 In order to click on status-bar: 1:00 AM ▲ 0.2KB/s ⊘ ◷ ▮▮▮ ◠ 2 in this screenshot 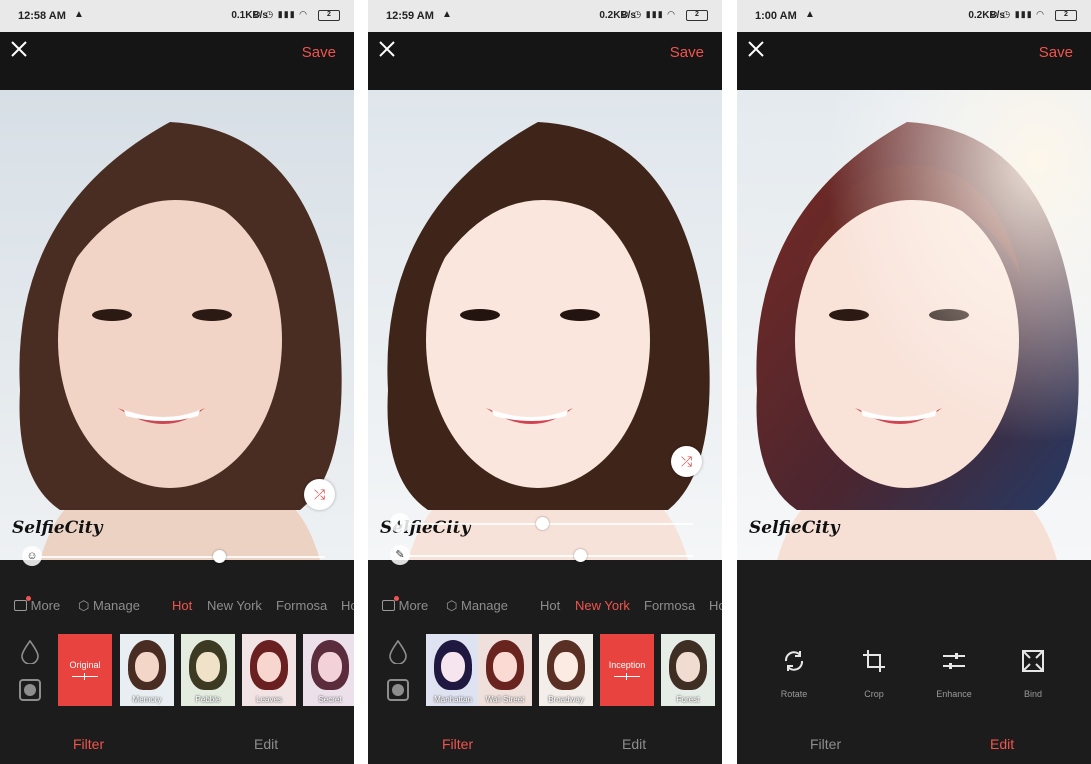, I will do `click(914, 16)`.